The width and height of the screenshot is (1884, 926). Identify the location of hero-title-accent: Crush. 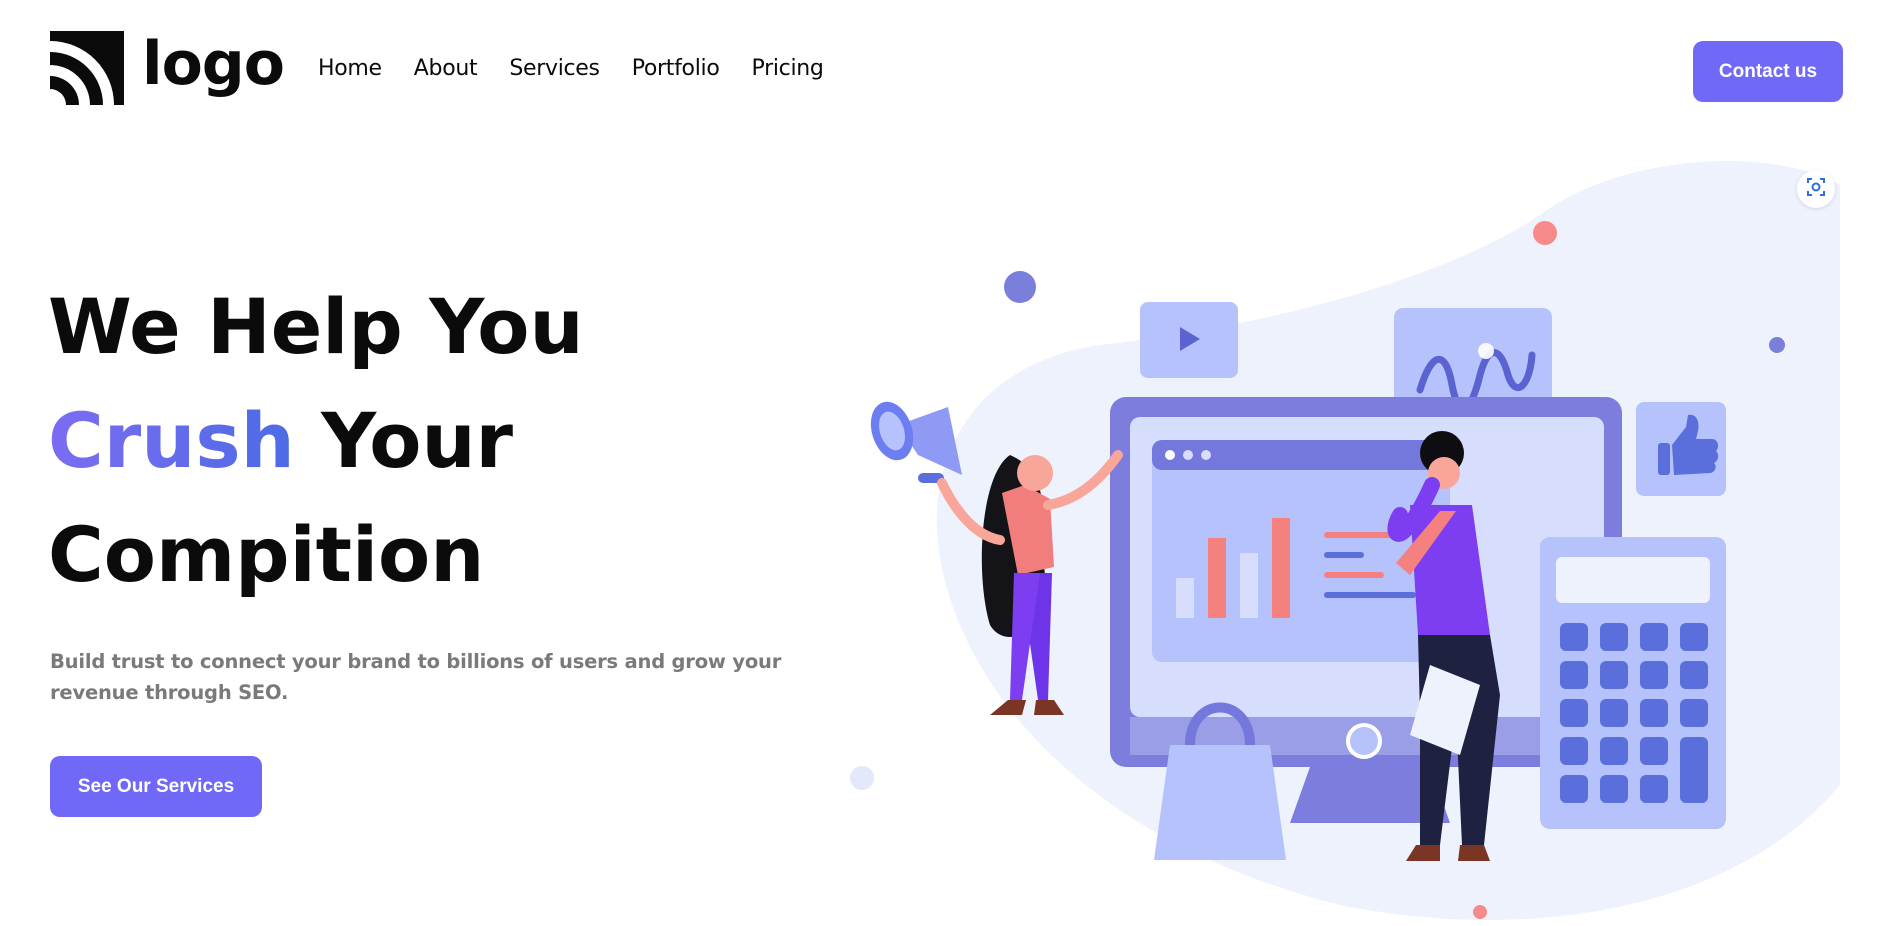
(171, 440).